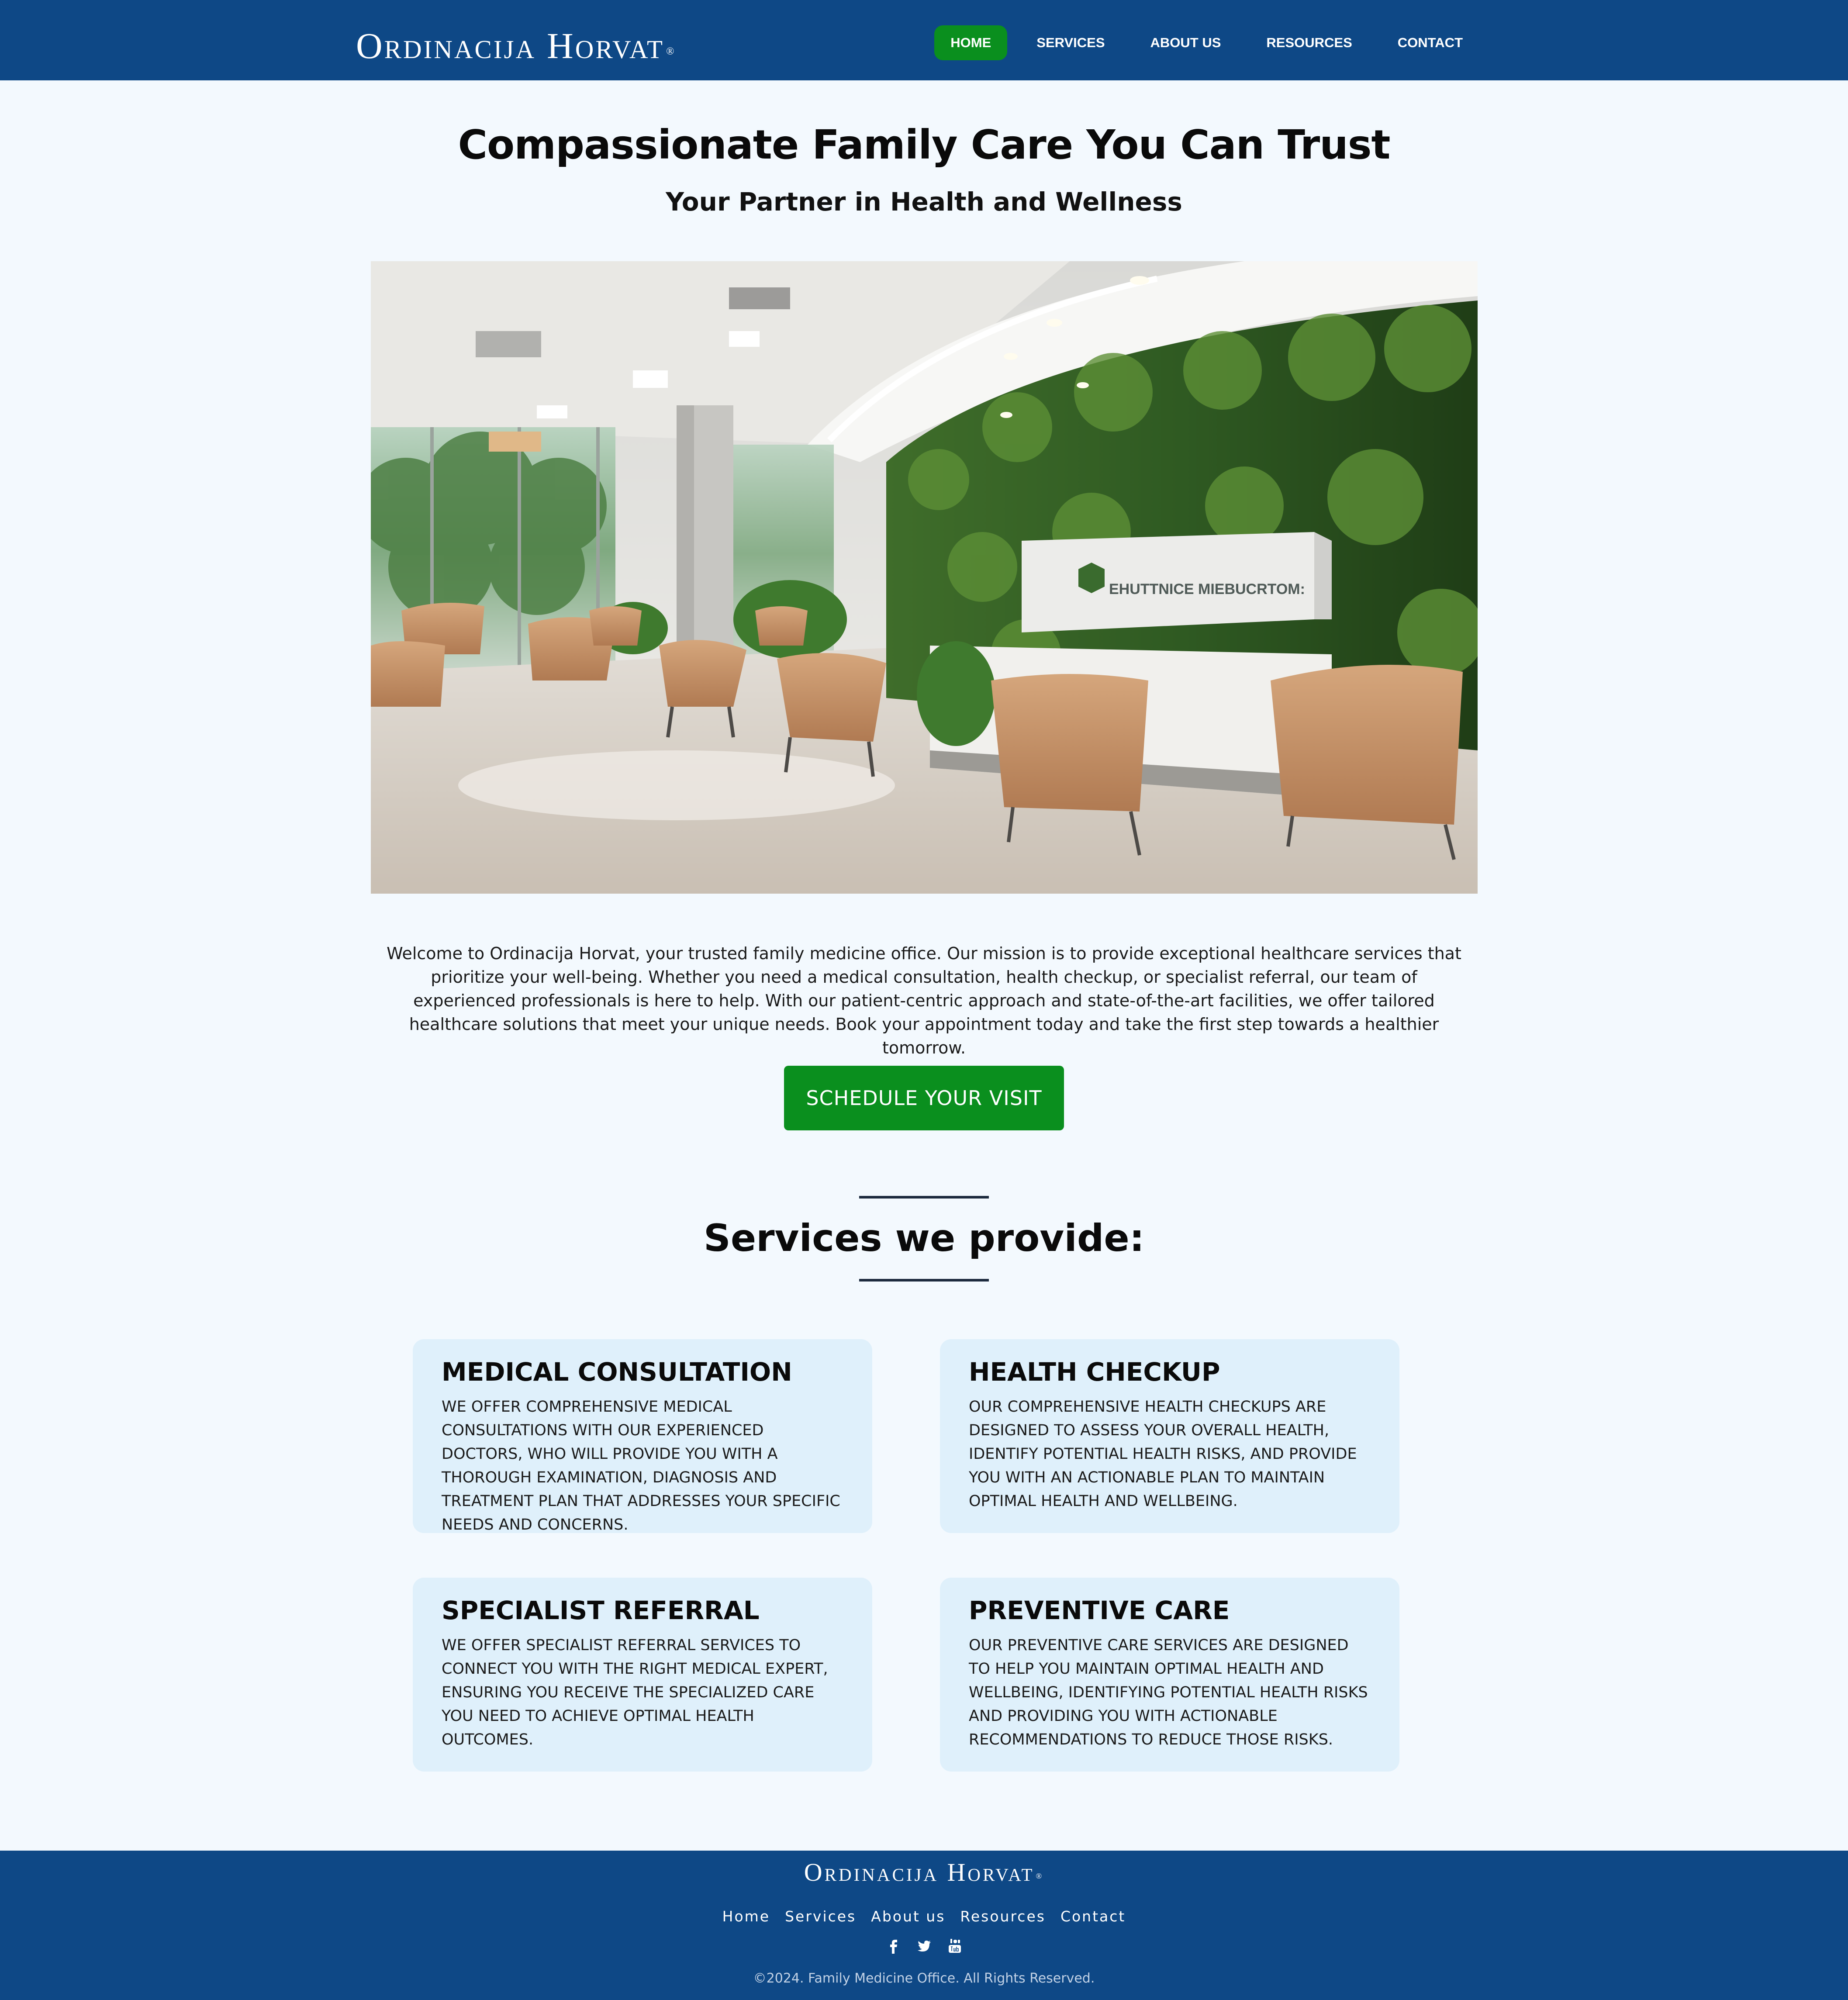  I want to click on main-nav: Home Services About Us Resources Contact, so click(1206, 42).